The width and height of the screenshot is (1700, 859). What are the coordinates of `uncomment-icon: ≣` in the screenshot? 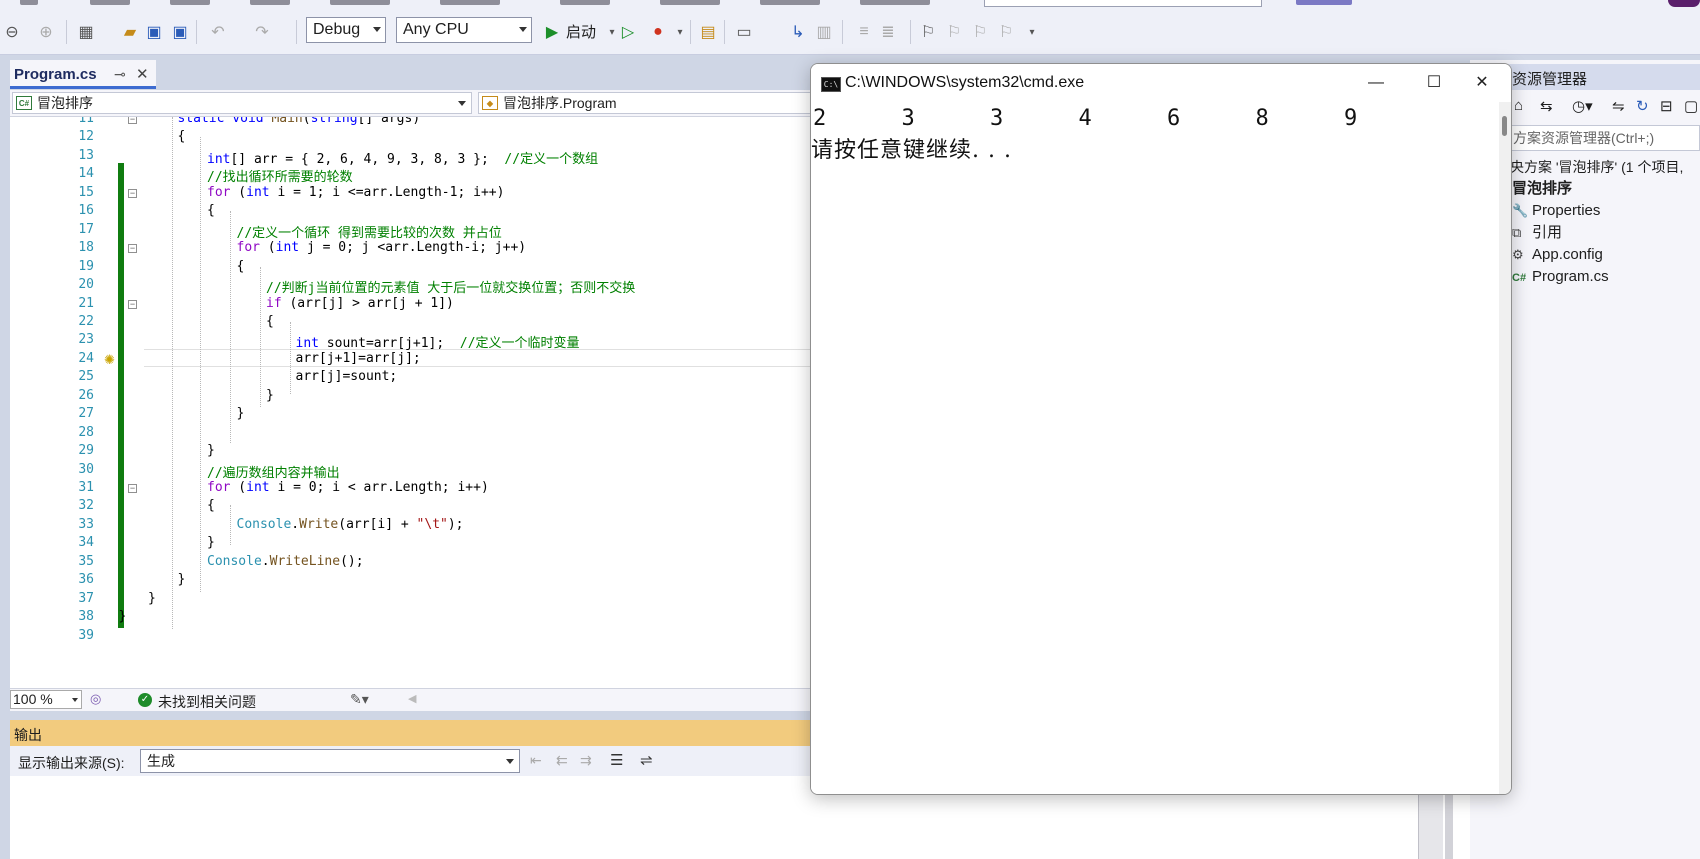 It's located at (888, 32).